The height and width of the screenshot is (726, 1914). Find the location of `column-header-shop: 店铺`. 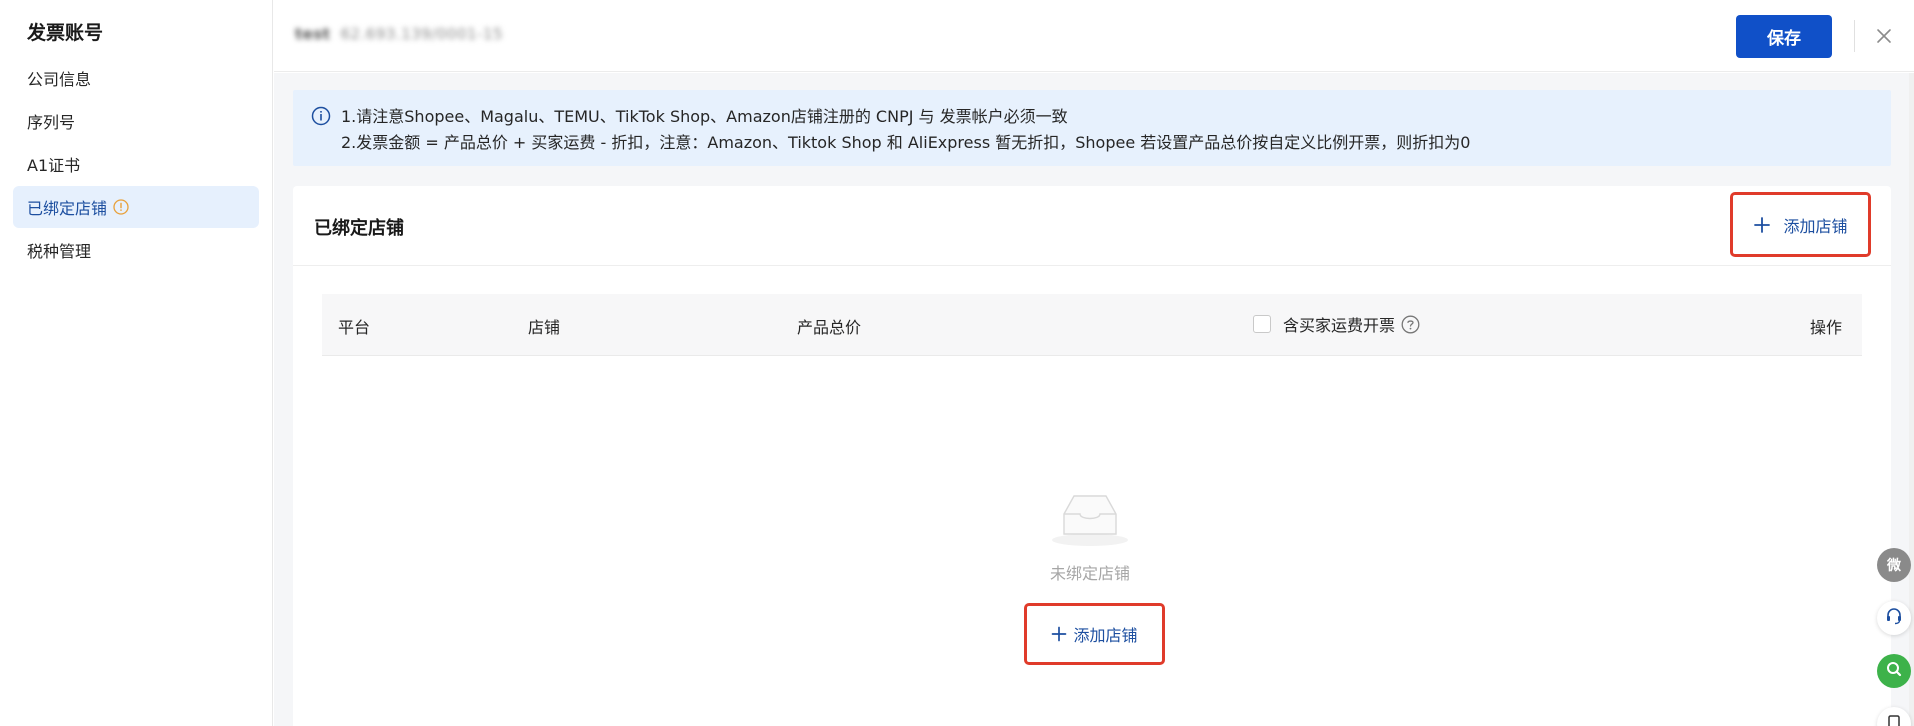

column-header-shop: 店铺 is located at coordinates (544, 327).